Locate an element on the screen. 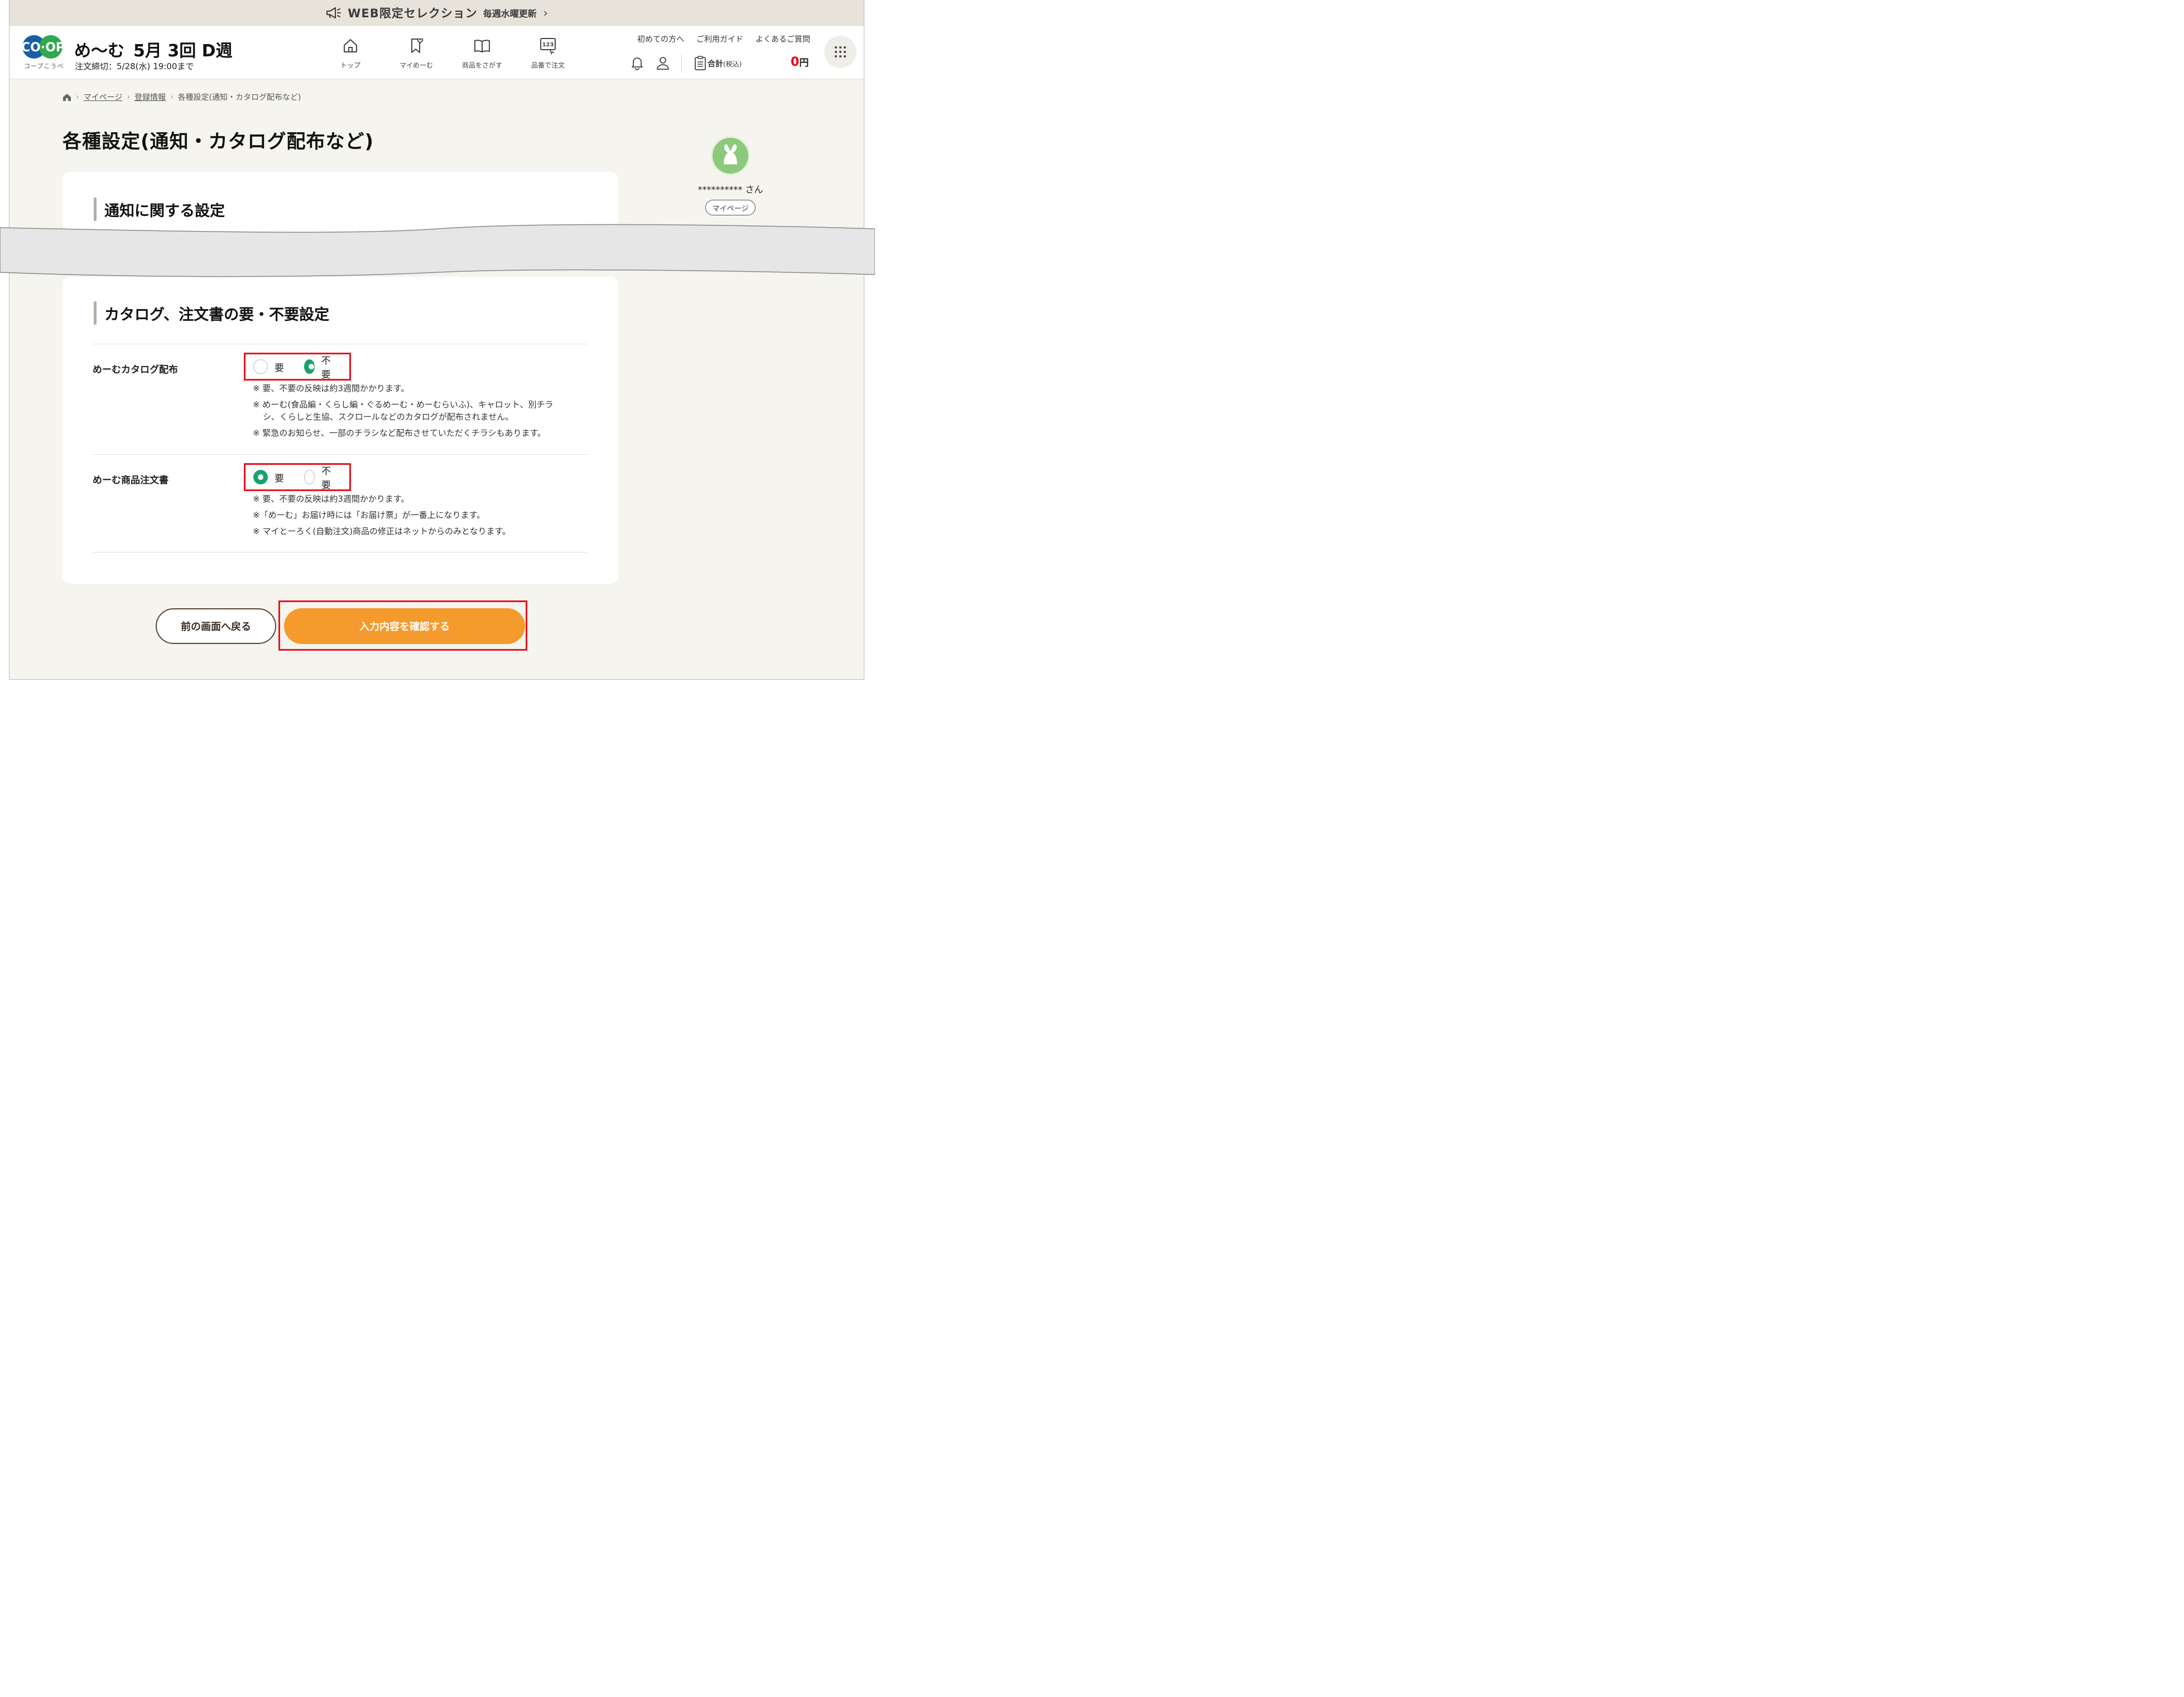  header-divider is located at coordinates (681, 63).